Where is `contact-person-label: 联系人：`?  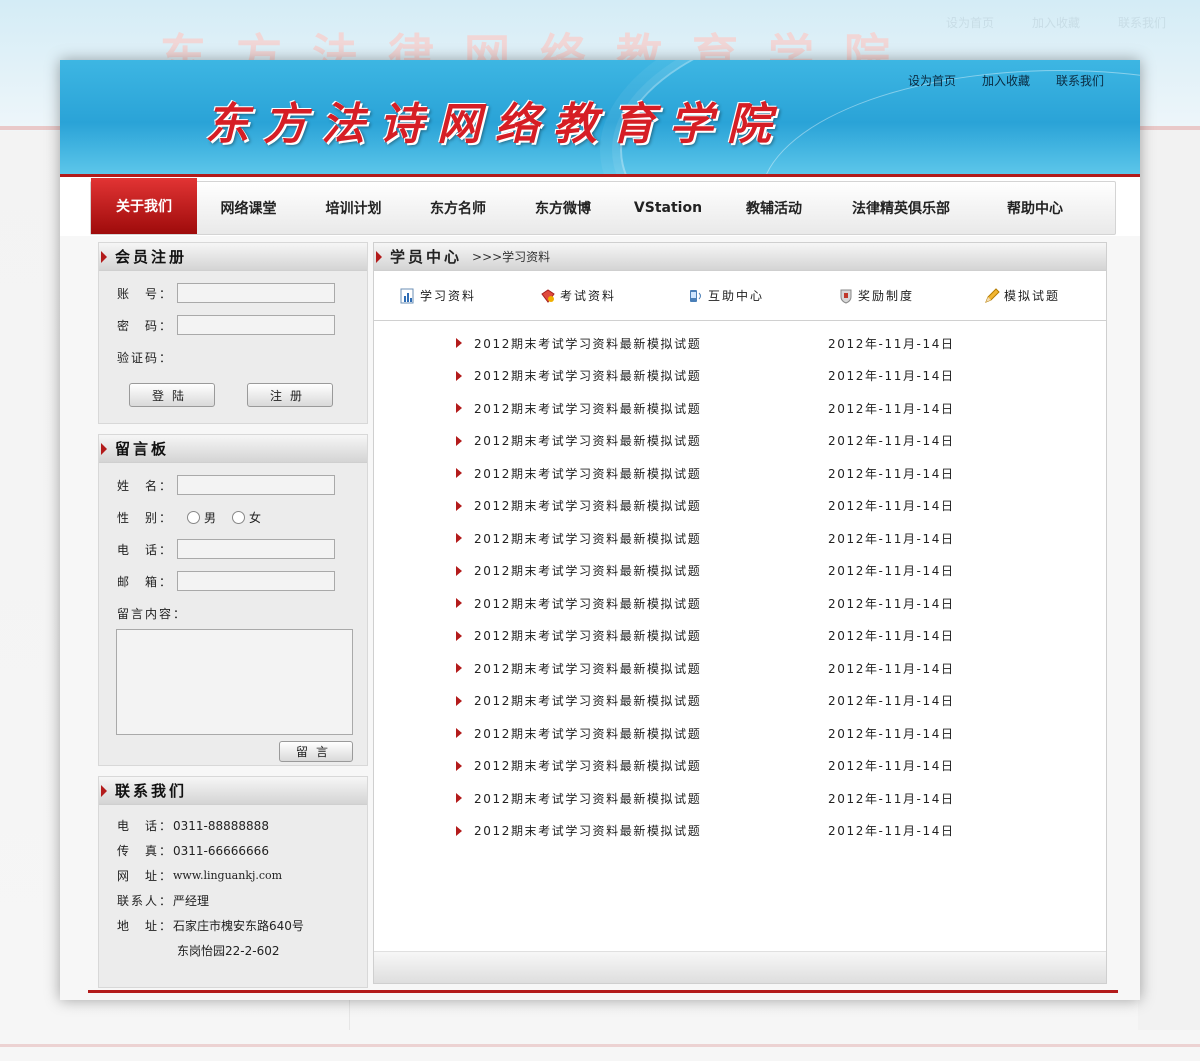 contact-person-label: 联系人： is located at coordinates (145, 901).